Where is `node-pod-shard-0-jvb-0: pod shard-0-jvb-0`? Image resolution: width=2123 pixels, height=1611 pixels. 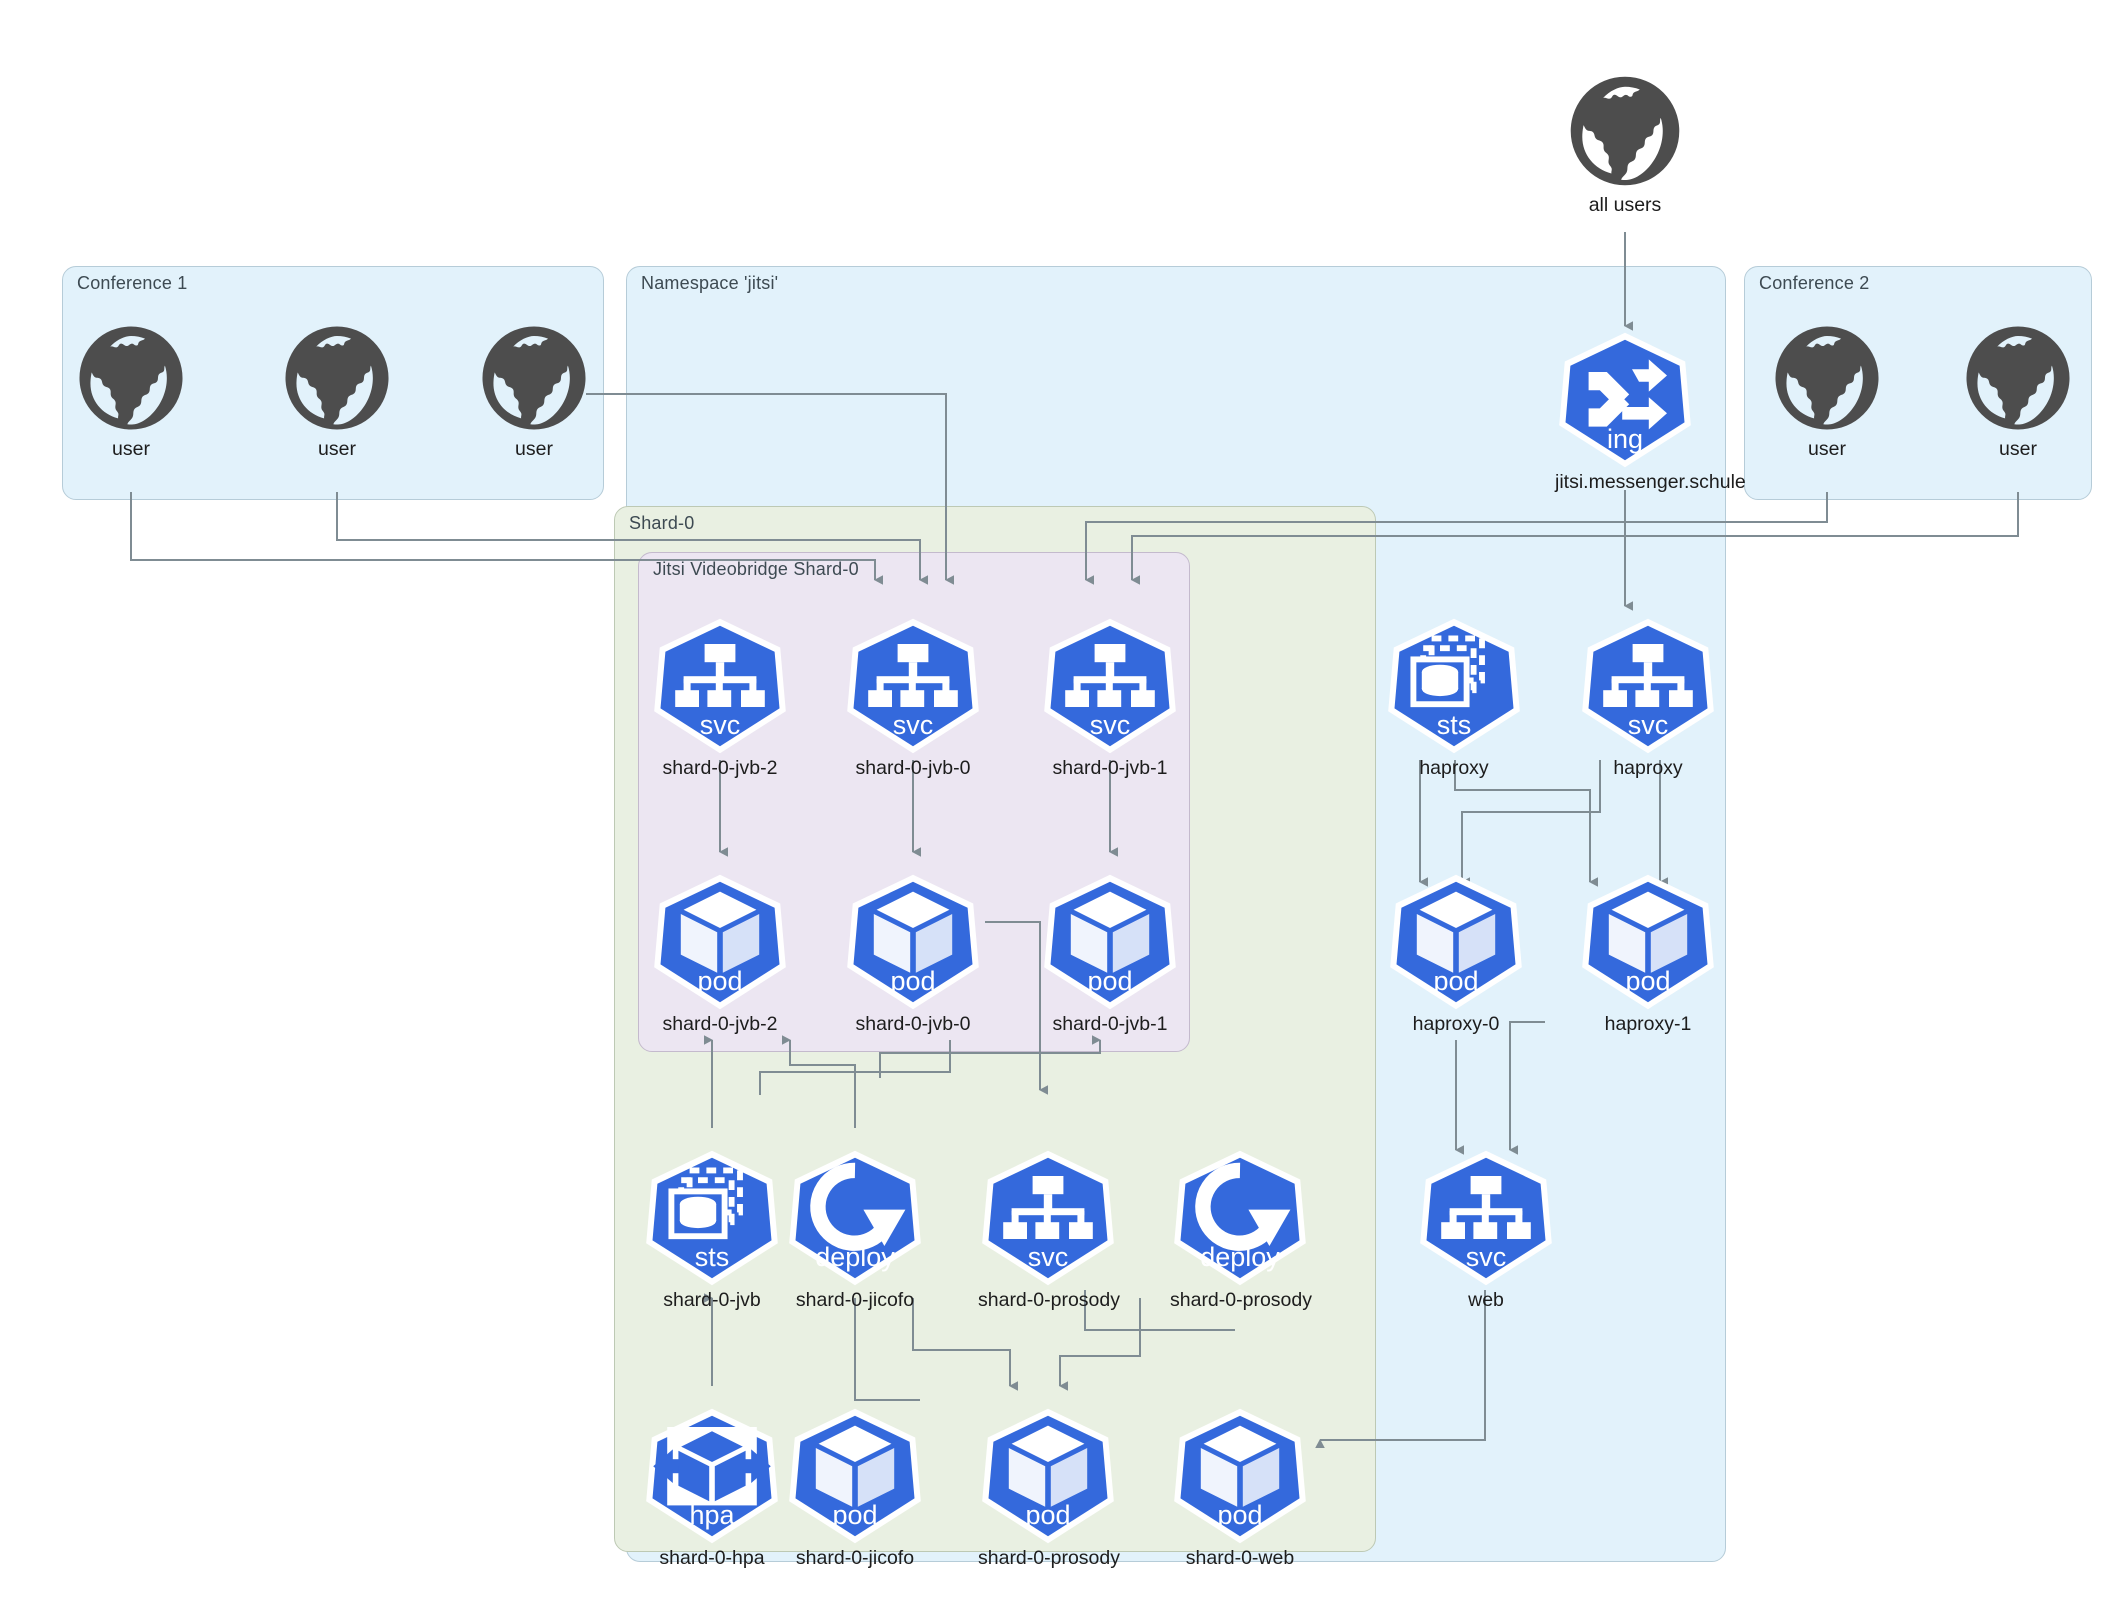
node-pod-shard-0-jvb-0: pod shard-0-jvb-0 is located at coordinates (913, 954).